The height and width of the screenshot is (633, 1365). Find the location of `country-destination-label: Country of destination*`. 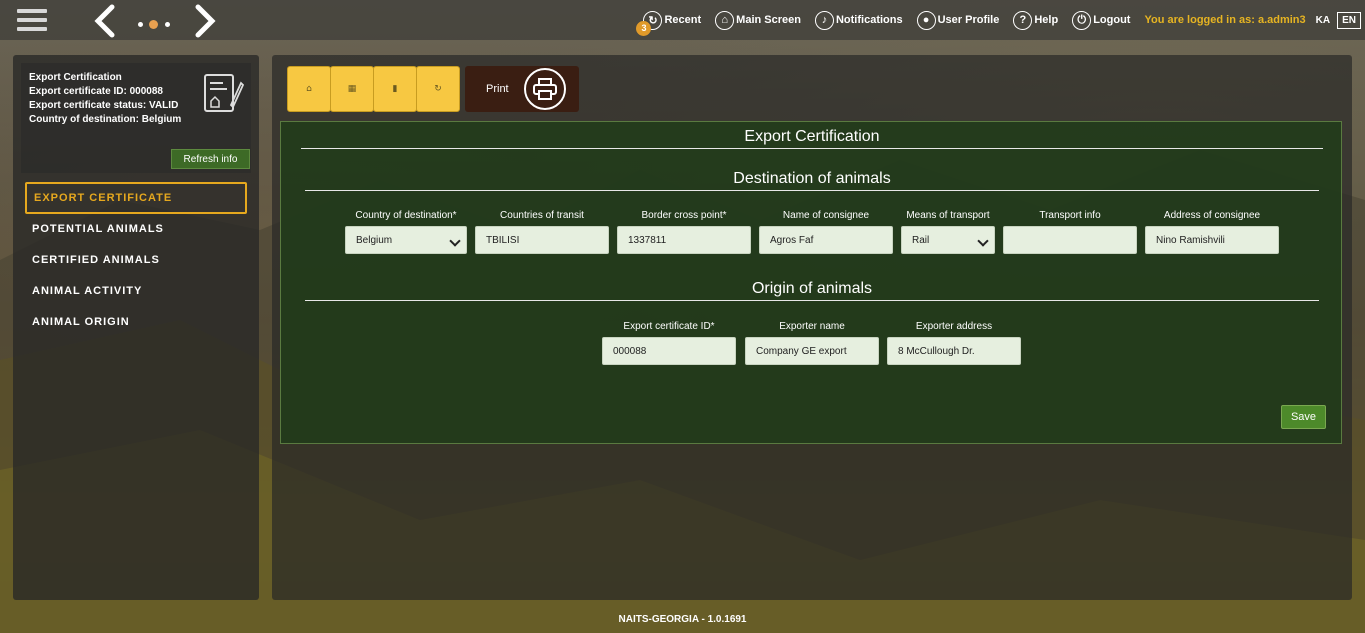

country-destination-label: Country of destination* is located at coordinates (406, 215).